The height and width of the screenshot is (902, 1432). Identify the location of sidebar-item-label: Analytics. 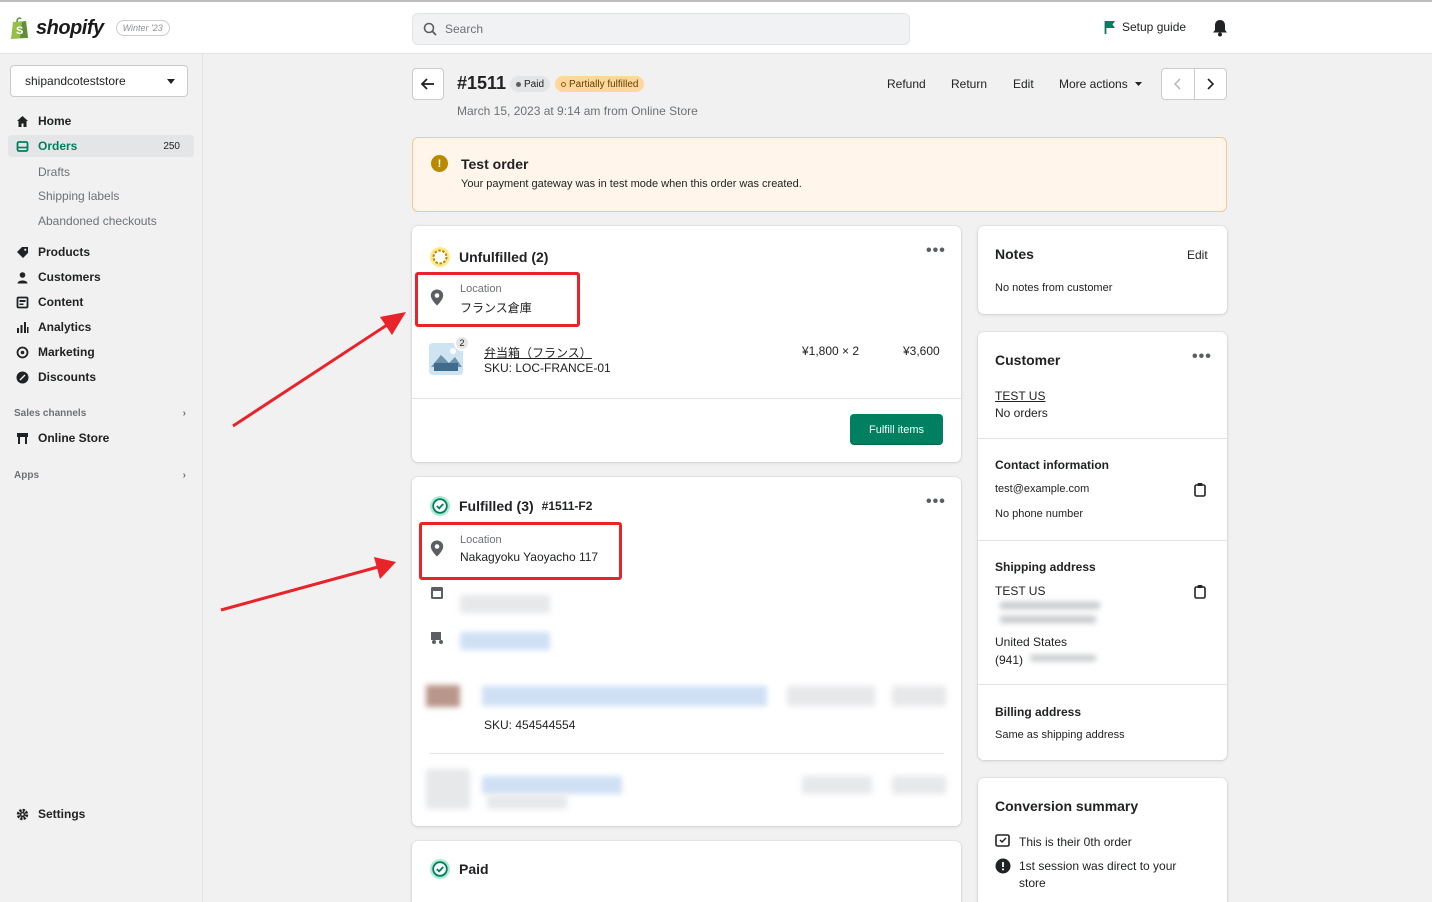
(65, 327).